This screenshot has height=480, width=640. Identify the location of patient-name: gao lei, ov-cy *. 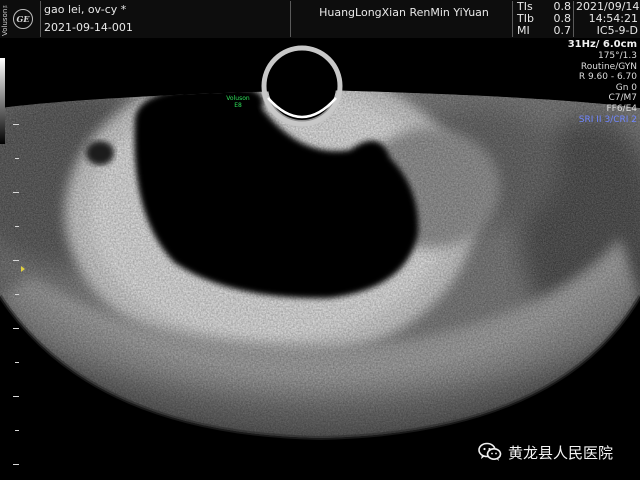
(85, 9).